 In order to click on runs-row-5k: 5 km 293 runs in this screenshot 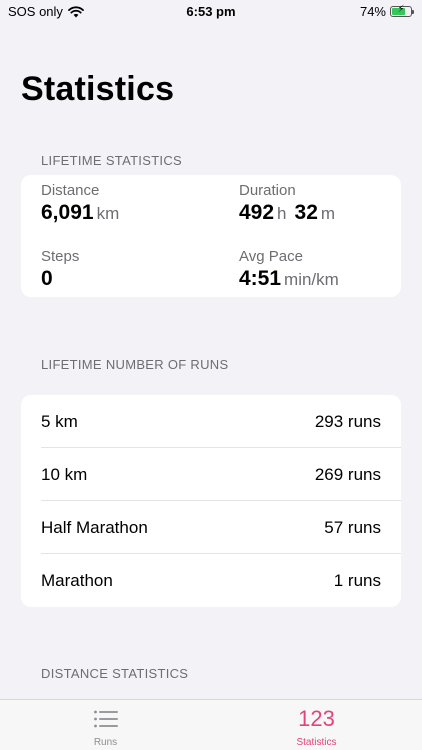, I will do `click(211, 421)`.